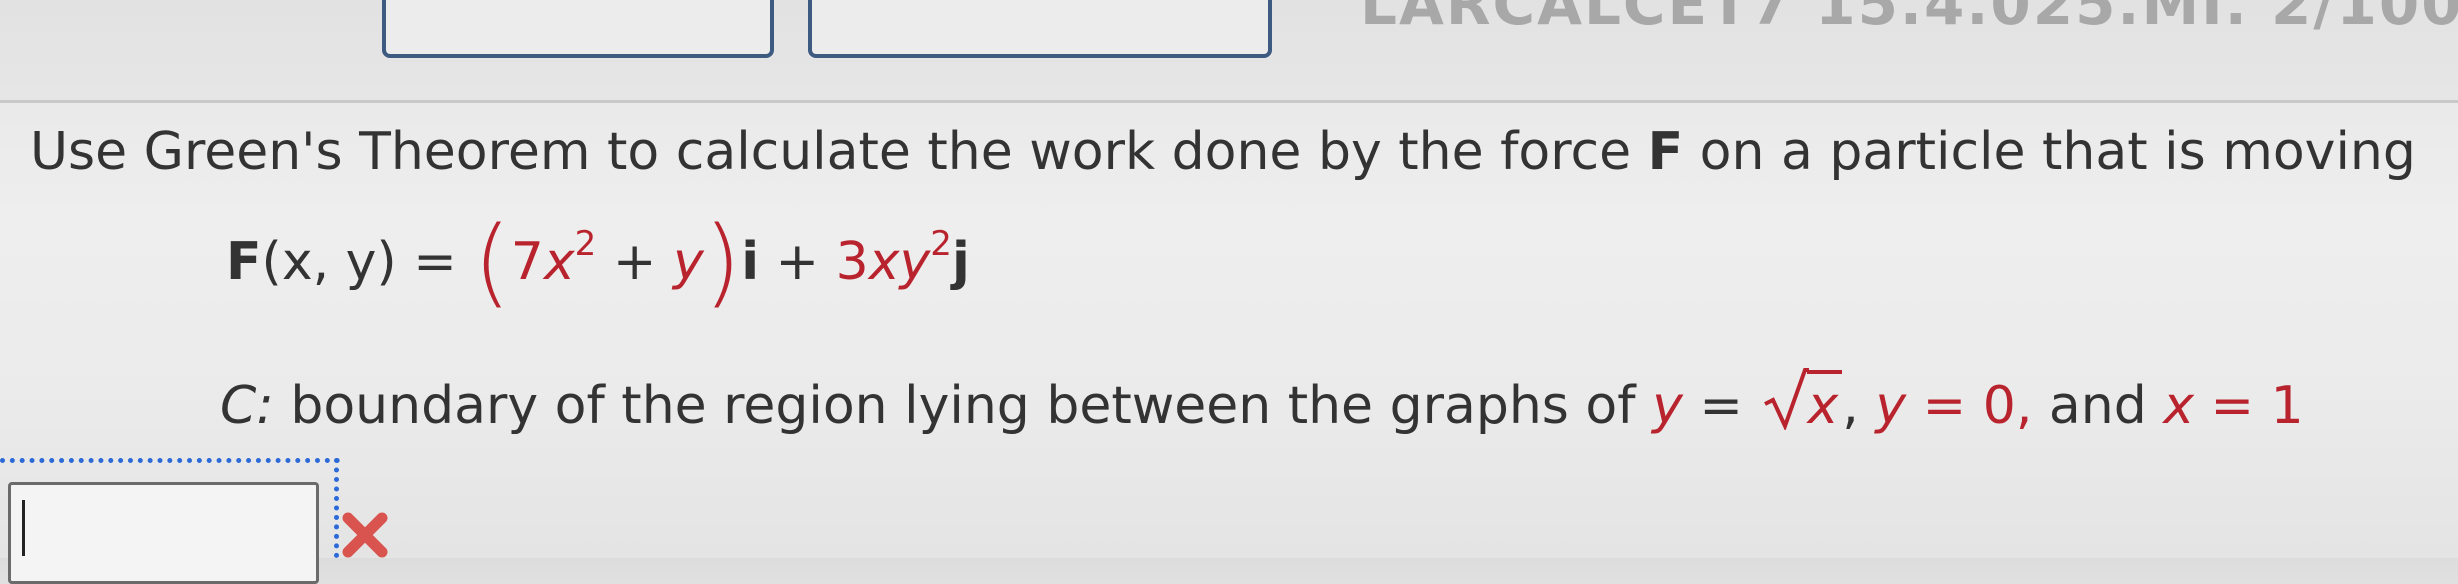 This screenshot has height=584, width=2458. I want to click on cutoff-header-text: LARCALCET7 15.4.025.MI. 2/100, so click(1909, 19).